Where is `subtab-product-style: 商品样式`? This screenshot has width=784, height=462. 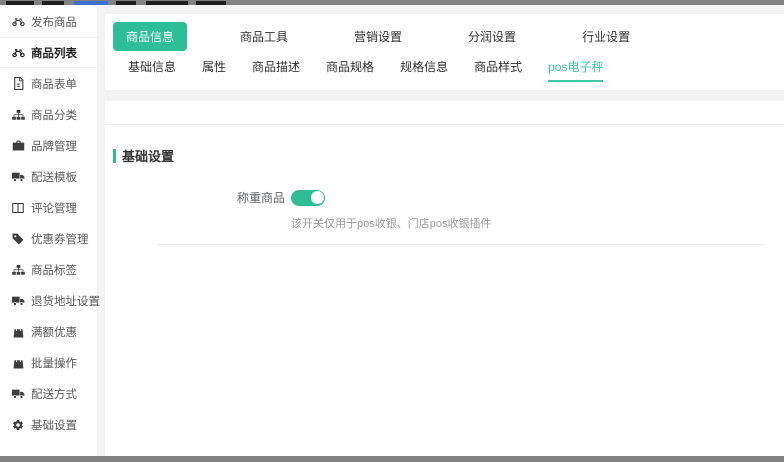 subtab-product-style: 商品样式 is located at coordinates (498, 70).